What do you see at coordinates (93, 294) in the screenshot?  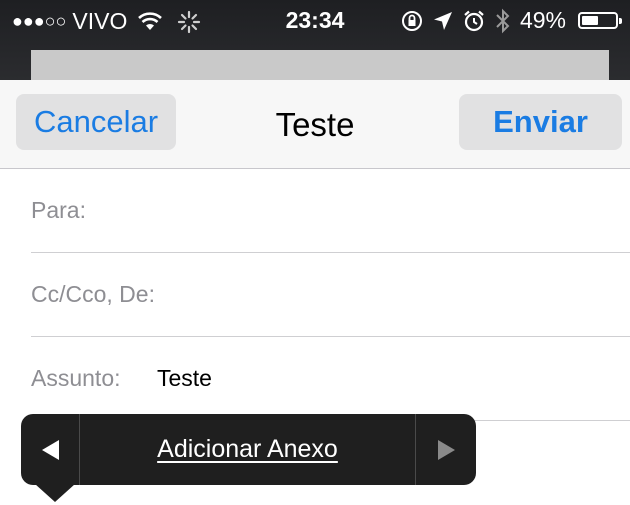 I see `cc-bcc-from-label: Cc/Cco, De:` at bounding box center [93, 294].